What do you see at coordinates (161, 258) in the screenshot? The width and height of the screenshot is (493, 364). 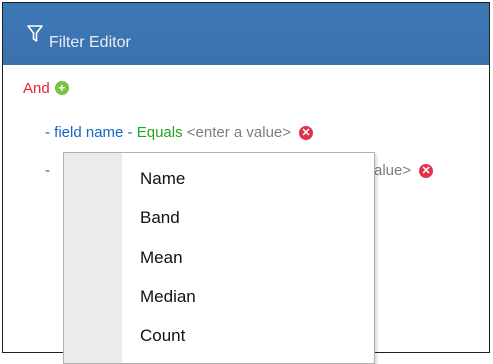 I see `dropdown-option-mean: Mean` at bounding box center [161, 258].